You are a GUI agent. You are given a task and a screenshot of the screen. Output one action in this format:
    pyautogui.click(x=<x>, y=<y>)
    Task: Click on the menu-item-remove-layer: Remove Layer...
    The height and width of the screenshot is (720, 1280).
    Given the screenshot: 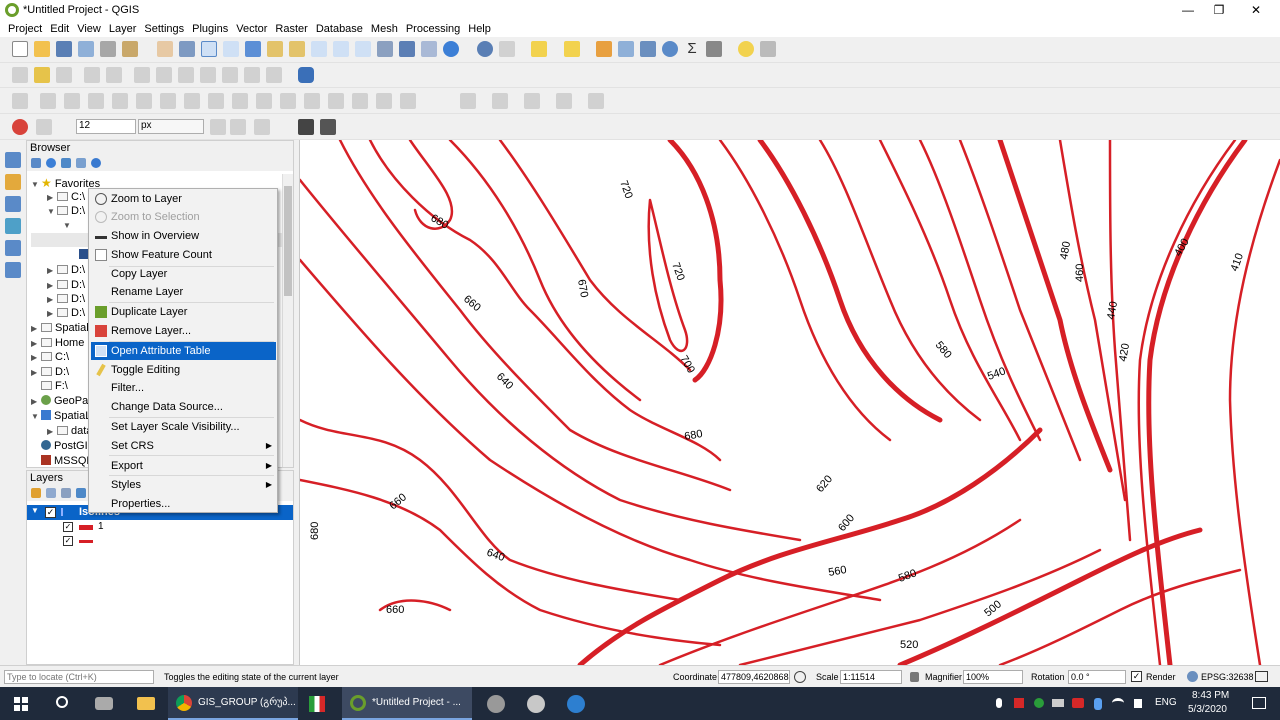 What is the action you would take?
    pyautogui.click(x=183, y=331)
    